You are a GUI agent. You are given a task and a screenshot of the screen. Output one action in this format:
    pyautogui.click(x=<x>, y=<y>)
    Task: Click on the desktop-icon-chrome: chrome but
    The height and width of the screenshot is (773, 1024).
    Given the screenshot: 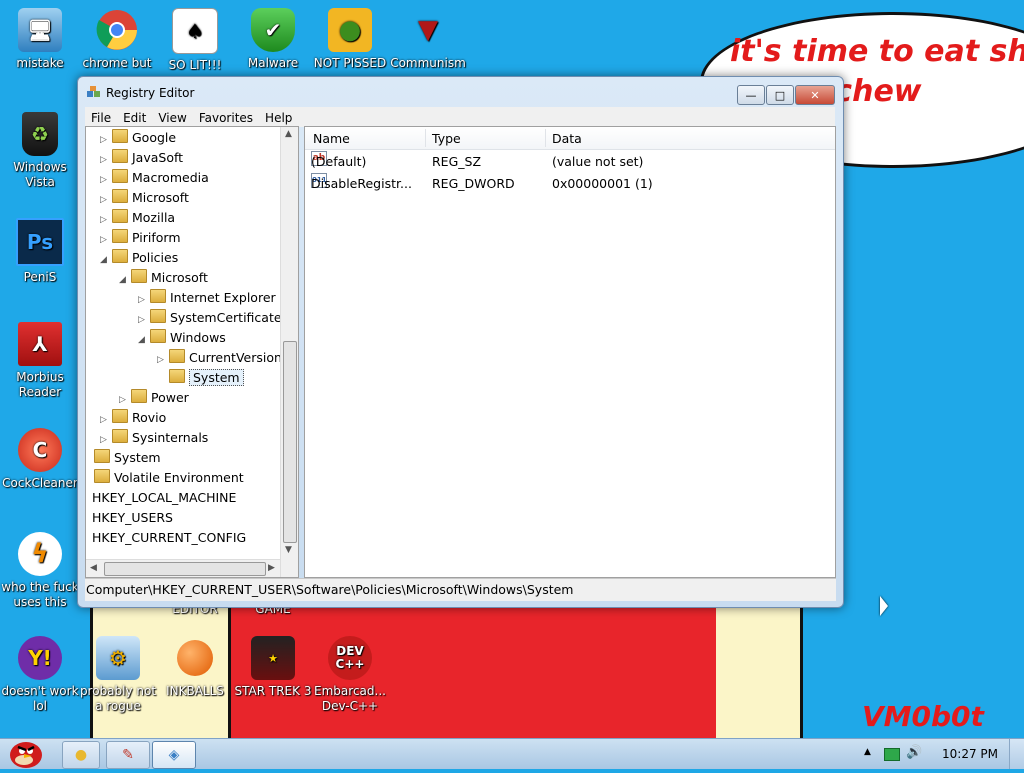 What is the action you would take?
    pyautogui.click(x=117, y=39)
    